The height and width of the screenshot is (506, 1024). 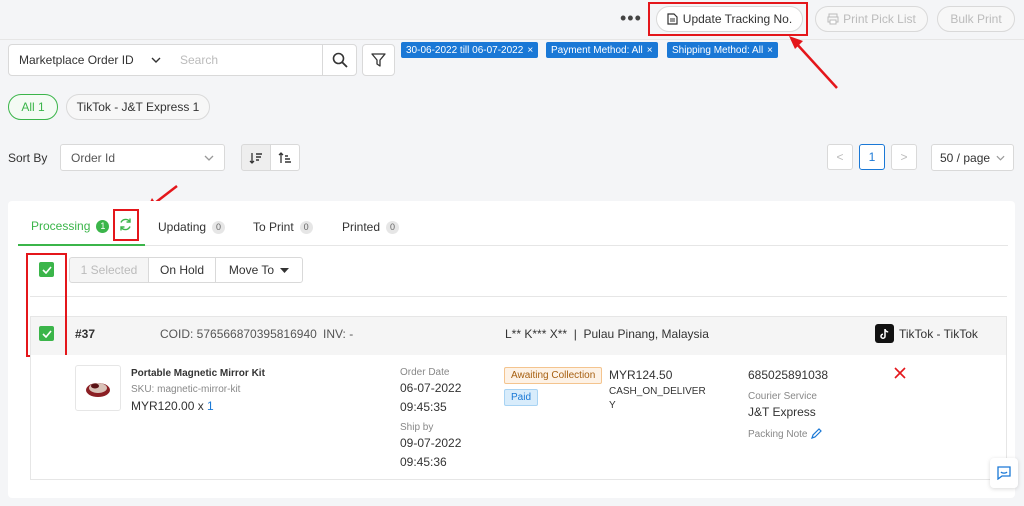 I want to click on payment-status-badge: Paid, so click(x=521, y=397).